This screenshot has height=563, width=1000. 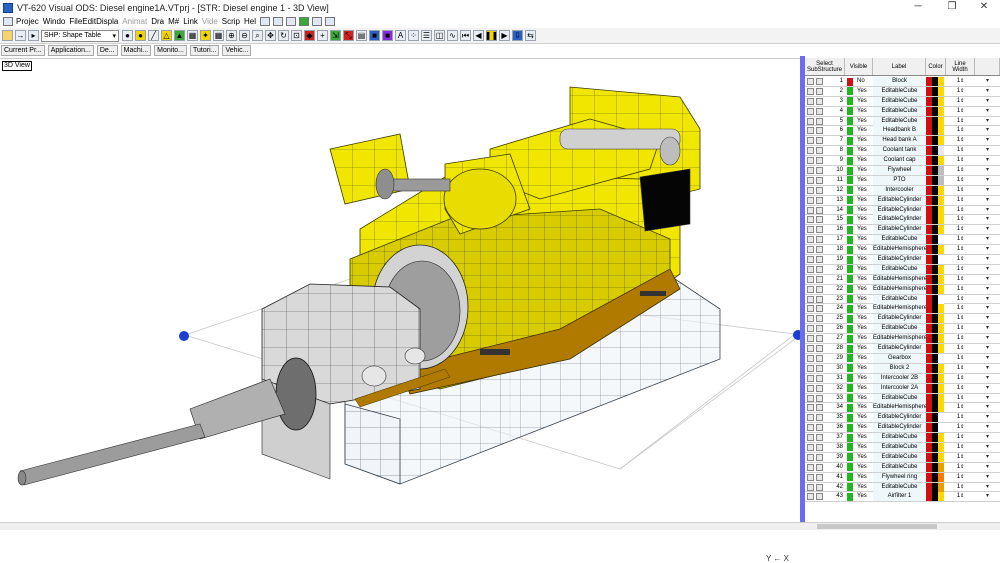 What do you see at coordinates (918, 7) in the screenshot?
I see `minimize-button: ─` at bounding box center [918, 7].